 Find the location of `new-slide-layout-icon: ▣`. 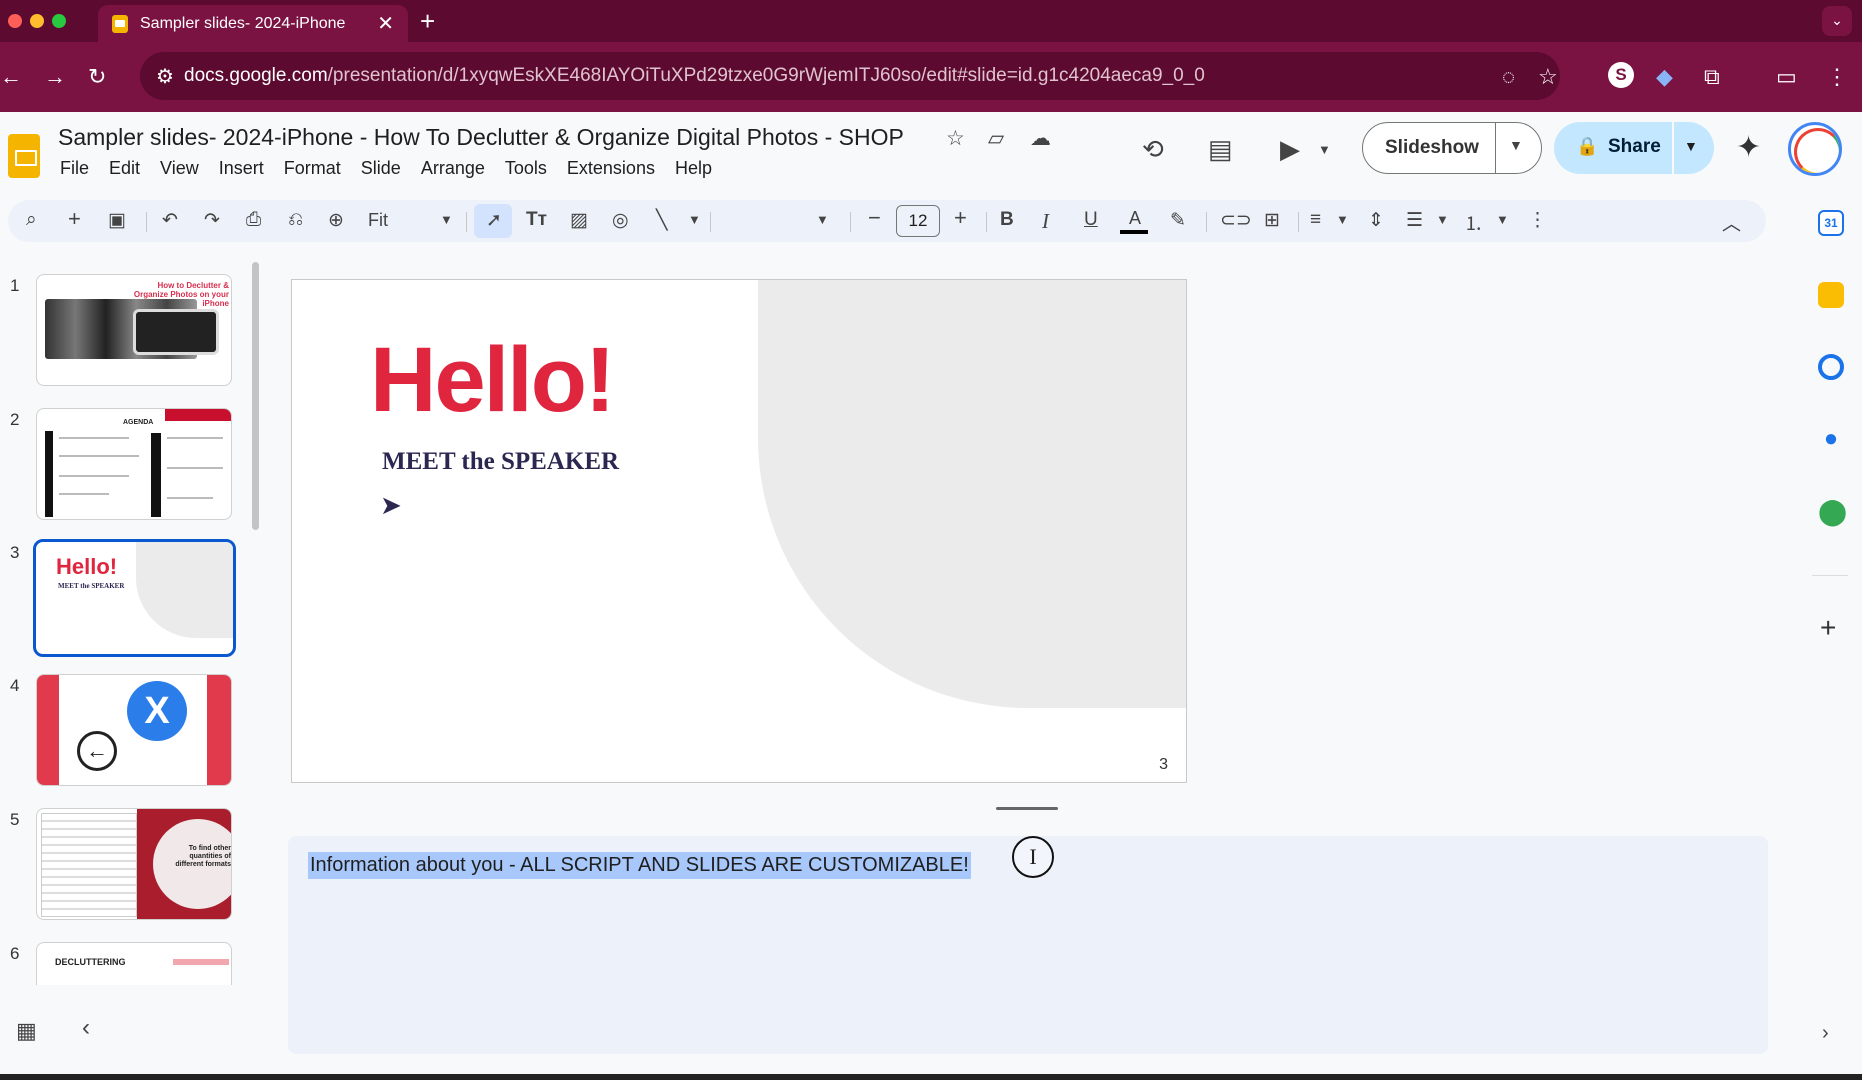

new-slide-layout-icon: ▣ is located at coordinates (117, 220).